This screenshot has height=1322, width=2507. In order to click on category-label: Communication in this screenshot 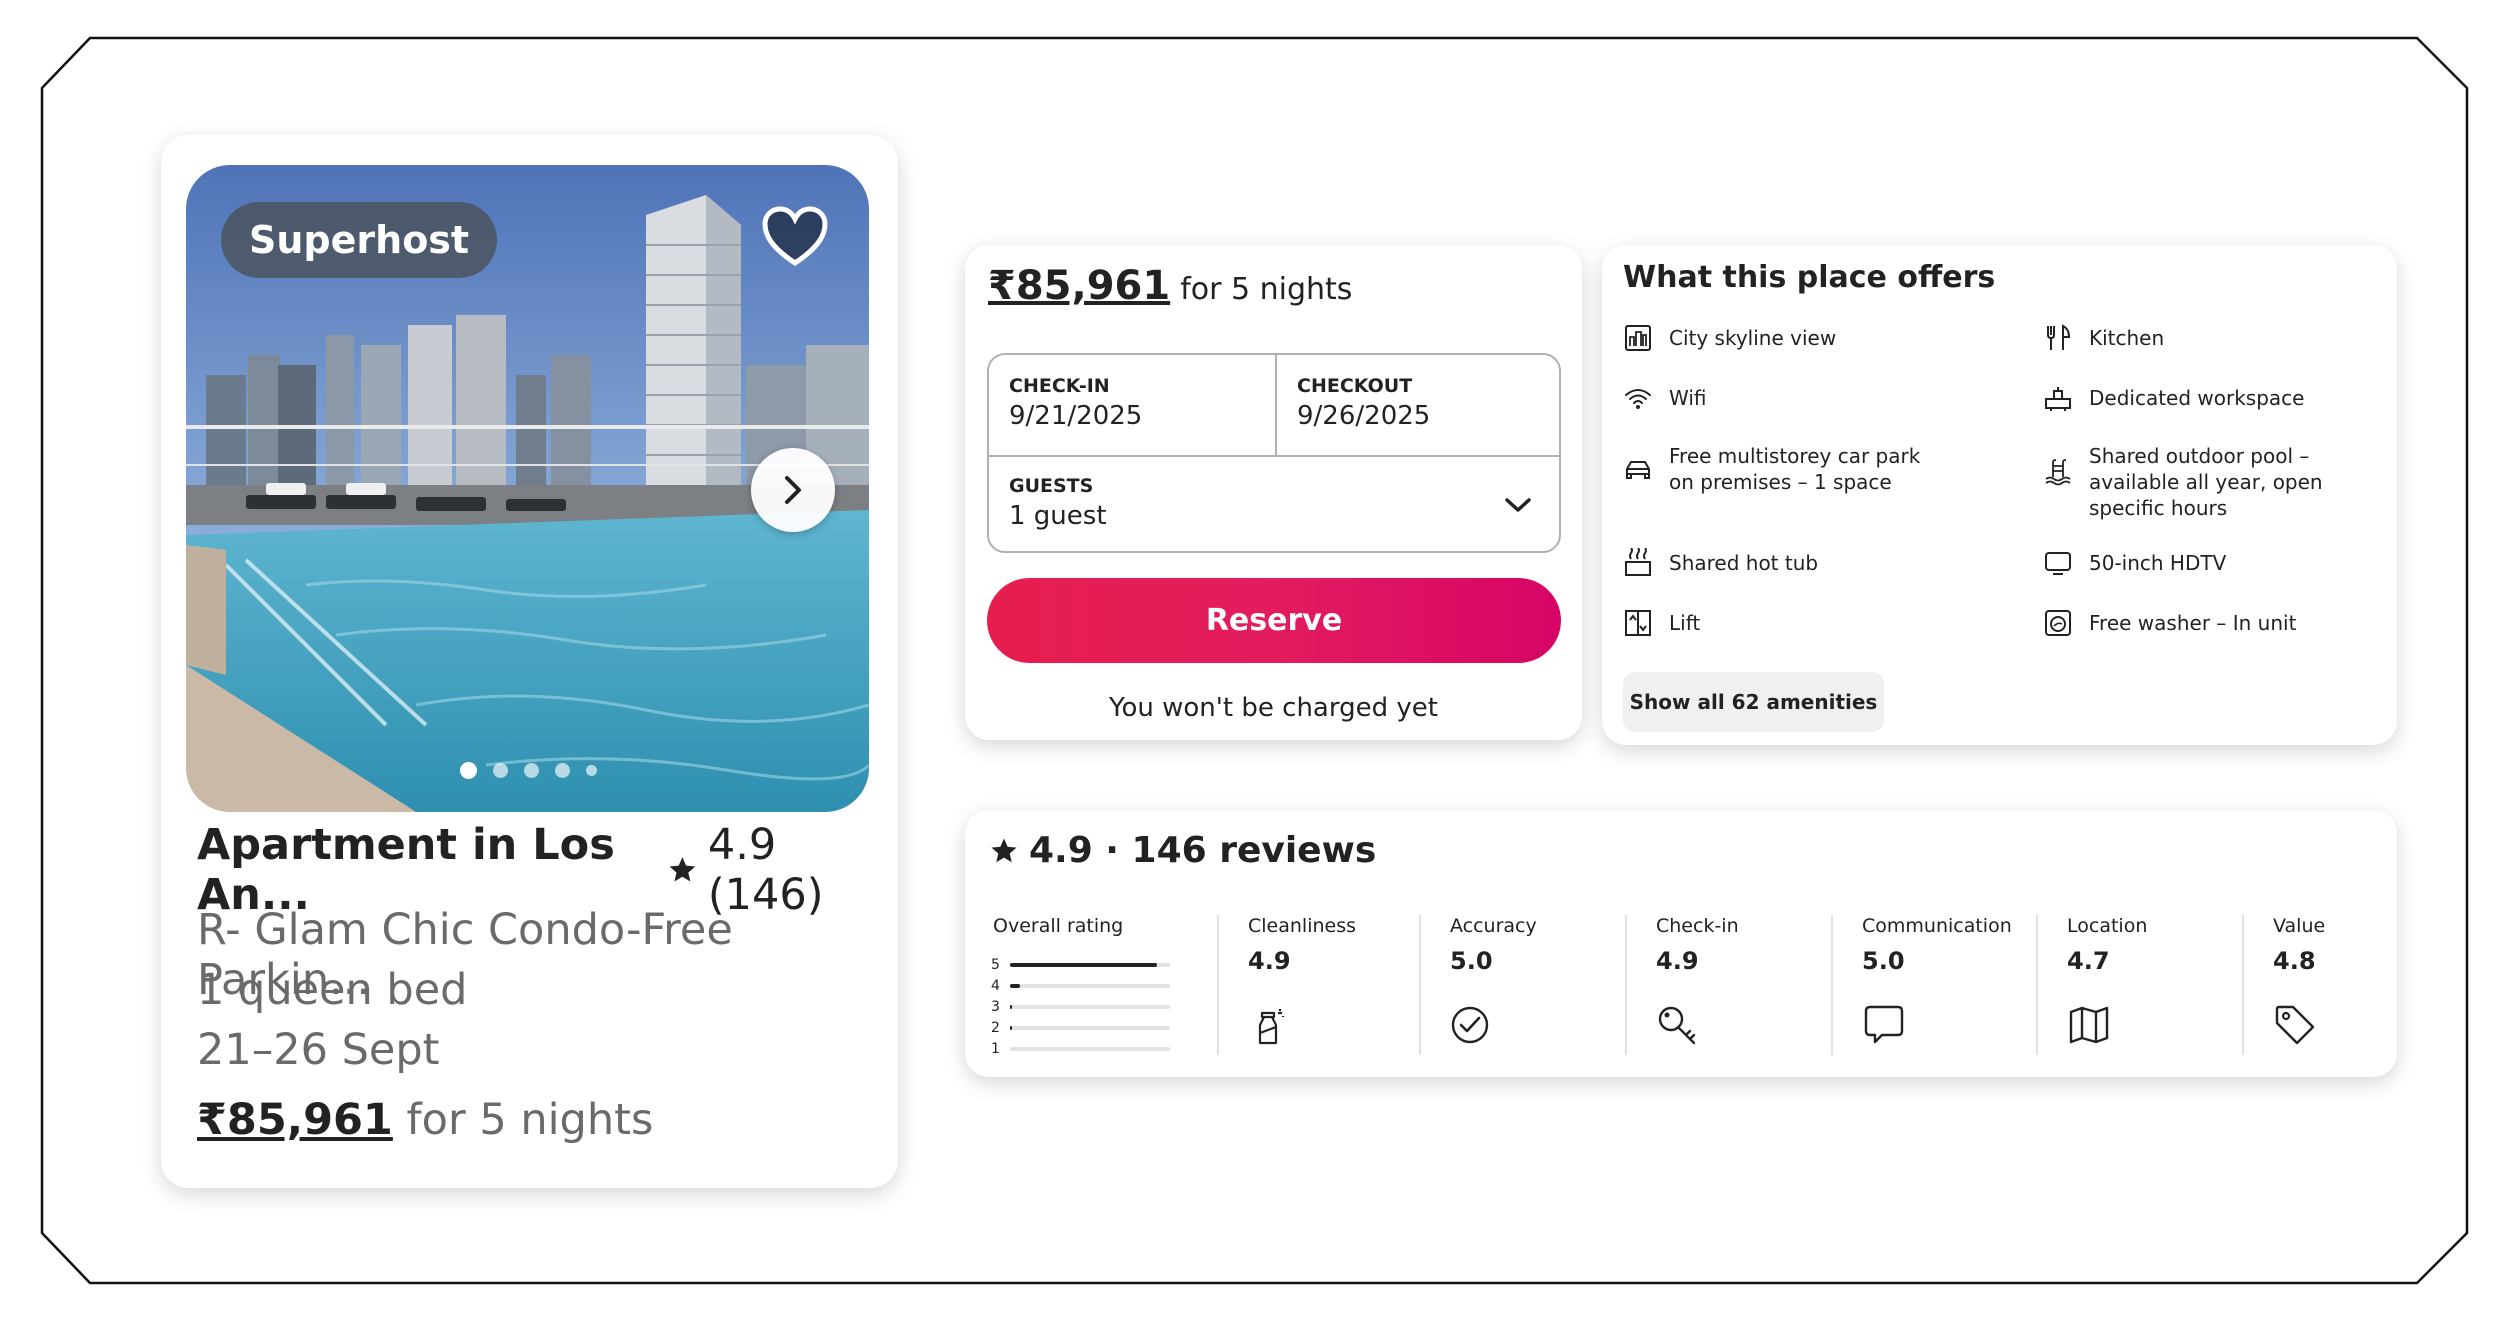, I will do `click(1937, 926)`.